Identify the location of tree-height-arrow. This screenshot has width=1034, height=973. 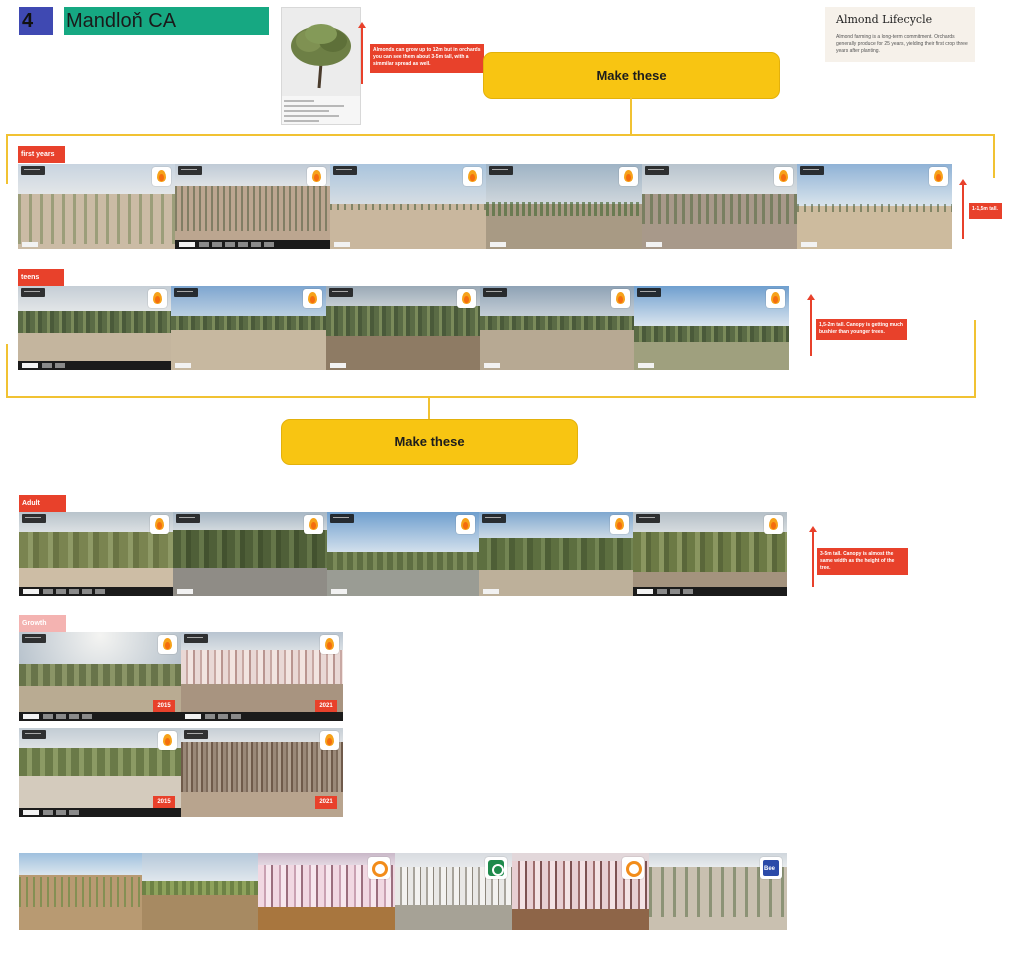
(362, 53).